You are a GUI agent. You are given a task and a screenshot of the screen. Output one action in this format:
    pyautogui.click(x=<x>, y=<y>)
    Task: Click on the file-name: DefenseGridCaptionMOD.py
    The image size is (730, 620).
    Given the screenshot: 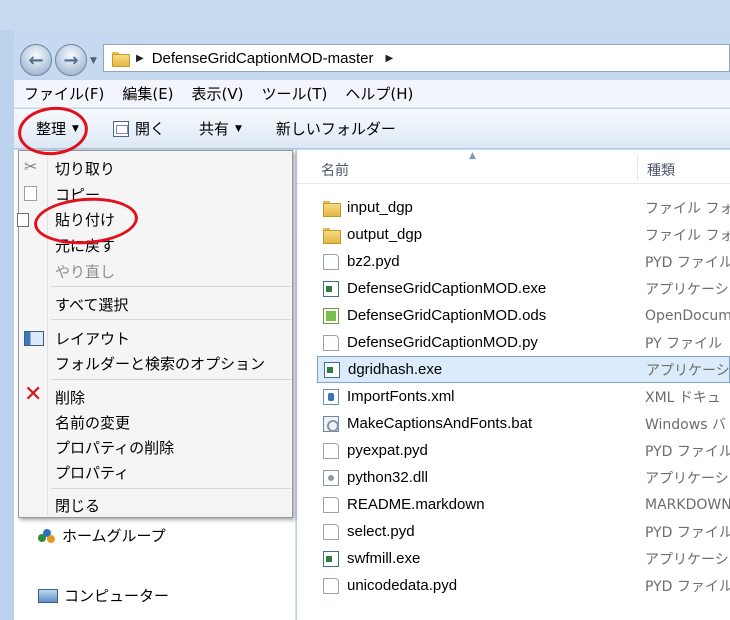 What is the action you would take?
    pyautogui.click(x=442, y=342)
    